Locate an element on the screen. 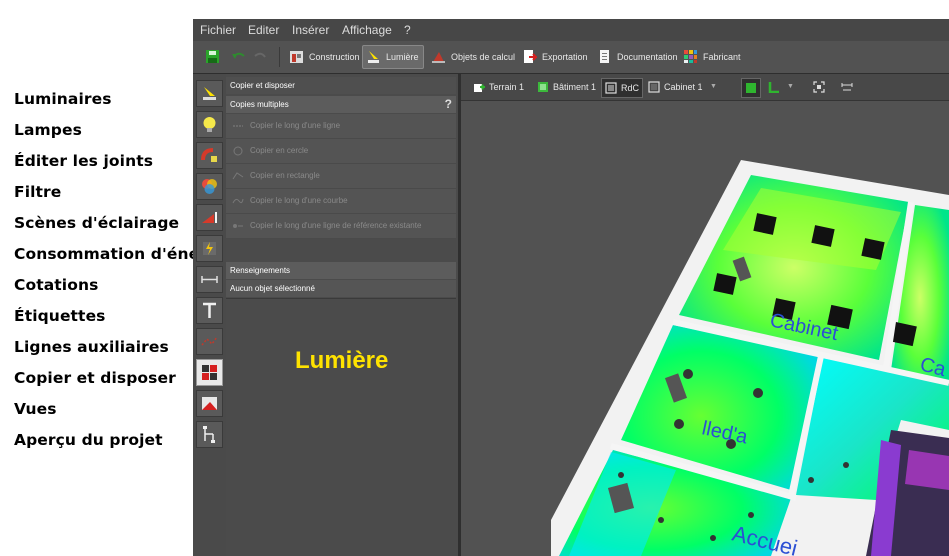 The height and width of the screenshot is (556, 949). level-terrain-label: Terrain 1 is located at coordinates (507, 87).